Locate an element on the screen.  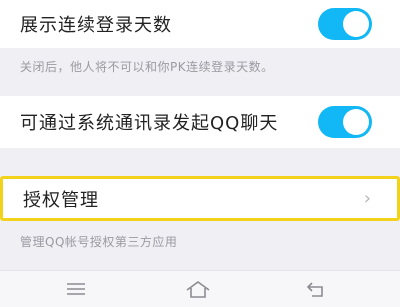
system-nav-bar is located at coordinates (200, 288).